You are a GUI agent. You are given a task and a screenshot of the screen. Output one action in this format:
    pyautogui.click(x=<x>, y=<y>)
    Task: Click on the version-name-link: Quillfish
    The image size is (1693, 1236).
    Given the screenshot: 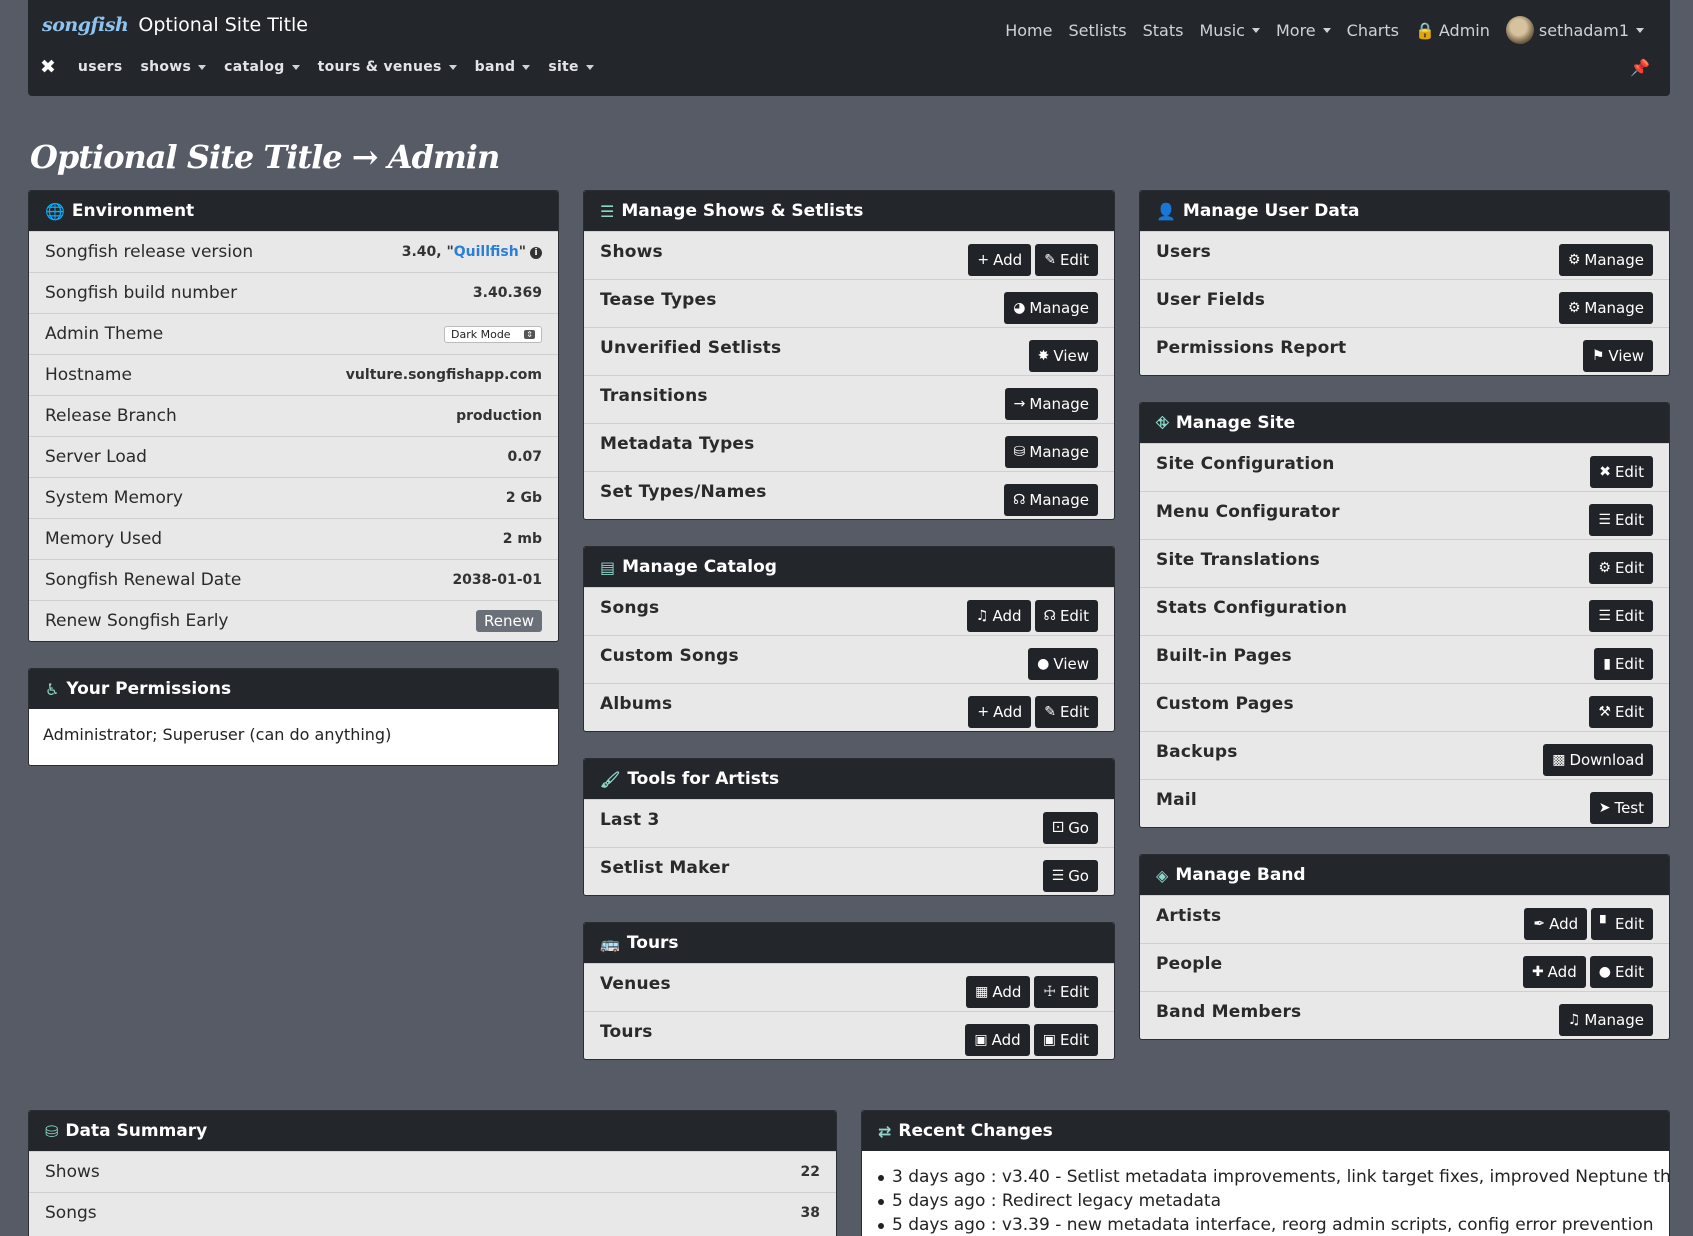 What is the action you would take?
    pyautogui.click(x=486, y=252)
    